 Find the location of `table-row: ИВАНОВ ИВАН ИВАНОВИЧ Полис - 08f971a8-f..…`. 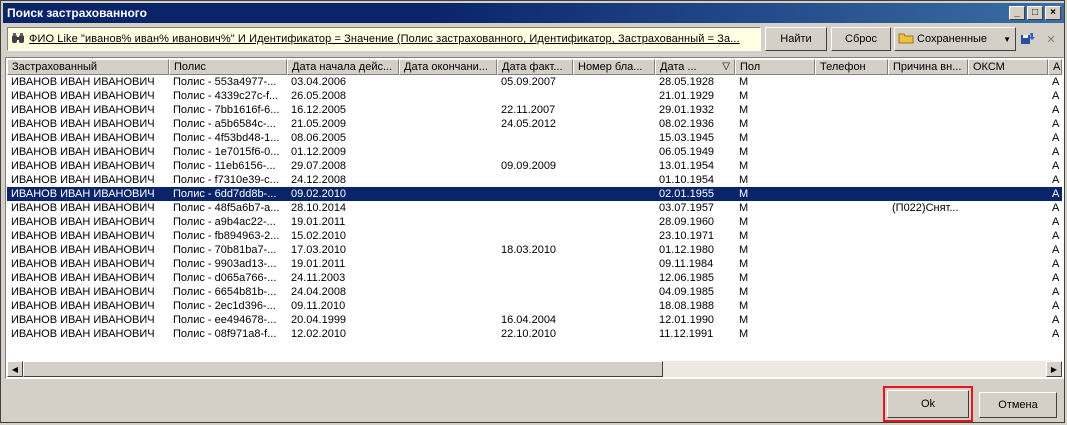

table-row: ИВАНОВ ИВАН ИВАНОВИЧ Полис - 08f971a8-f..… is located at coordinates (534, 334).